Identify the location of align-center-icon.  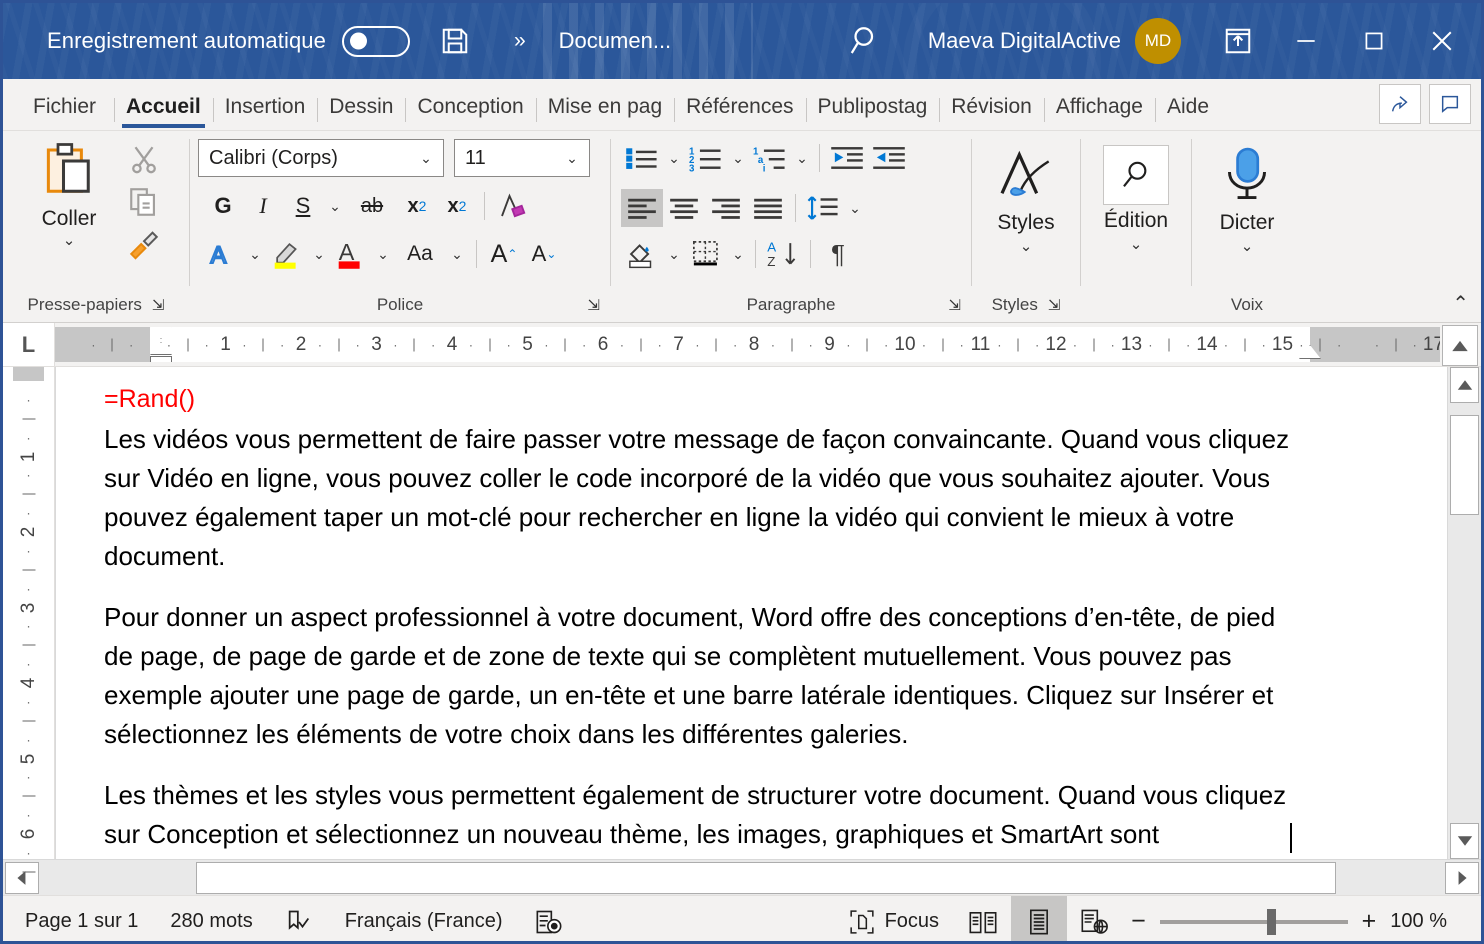
(684, 208).